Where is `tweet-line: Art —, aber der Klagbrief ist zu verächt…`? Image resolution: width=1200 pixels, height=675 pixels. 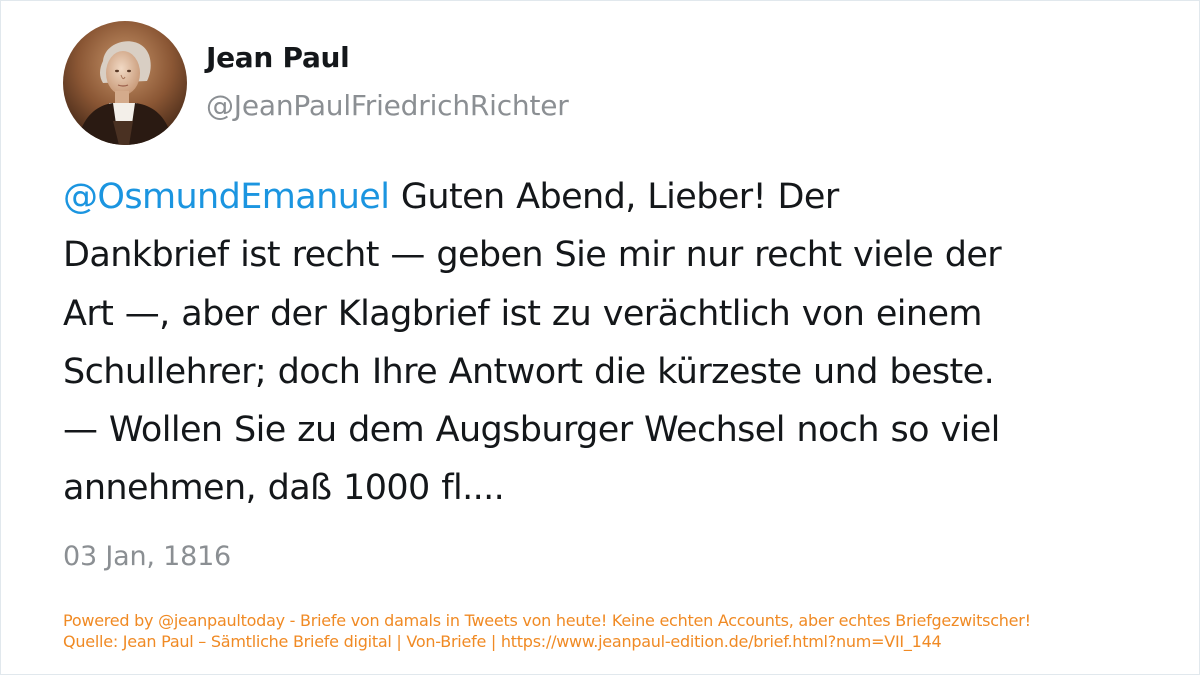
tweet-line: Art —, aber der Klagbrief ist zu verächt… is located at coordinates (522, 313).